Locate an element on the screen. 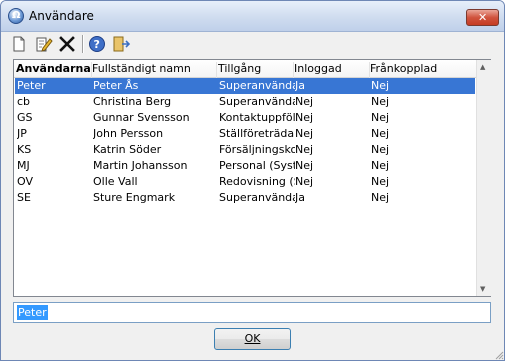 The image size is (505, 361). cell-fullname: Olle Vall is located at coordinates (115, 181).